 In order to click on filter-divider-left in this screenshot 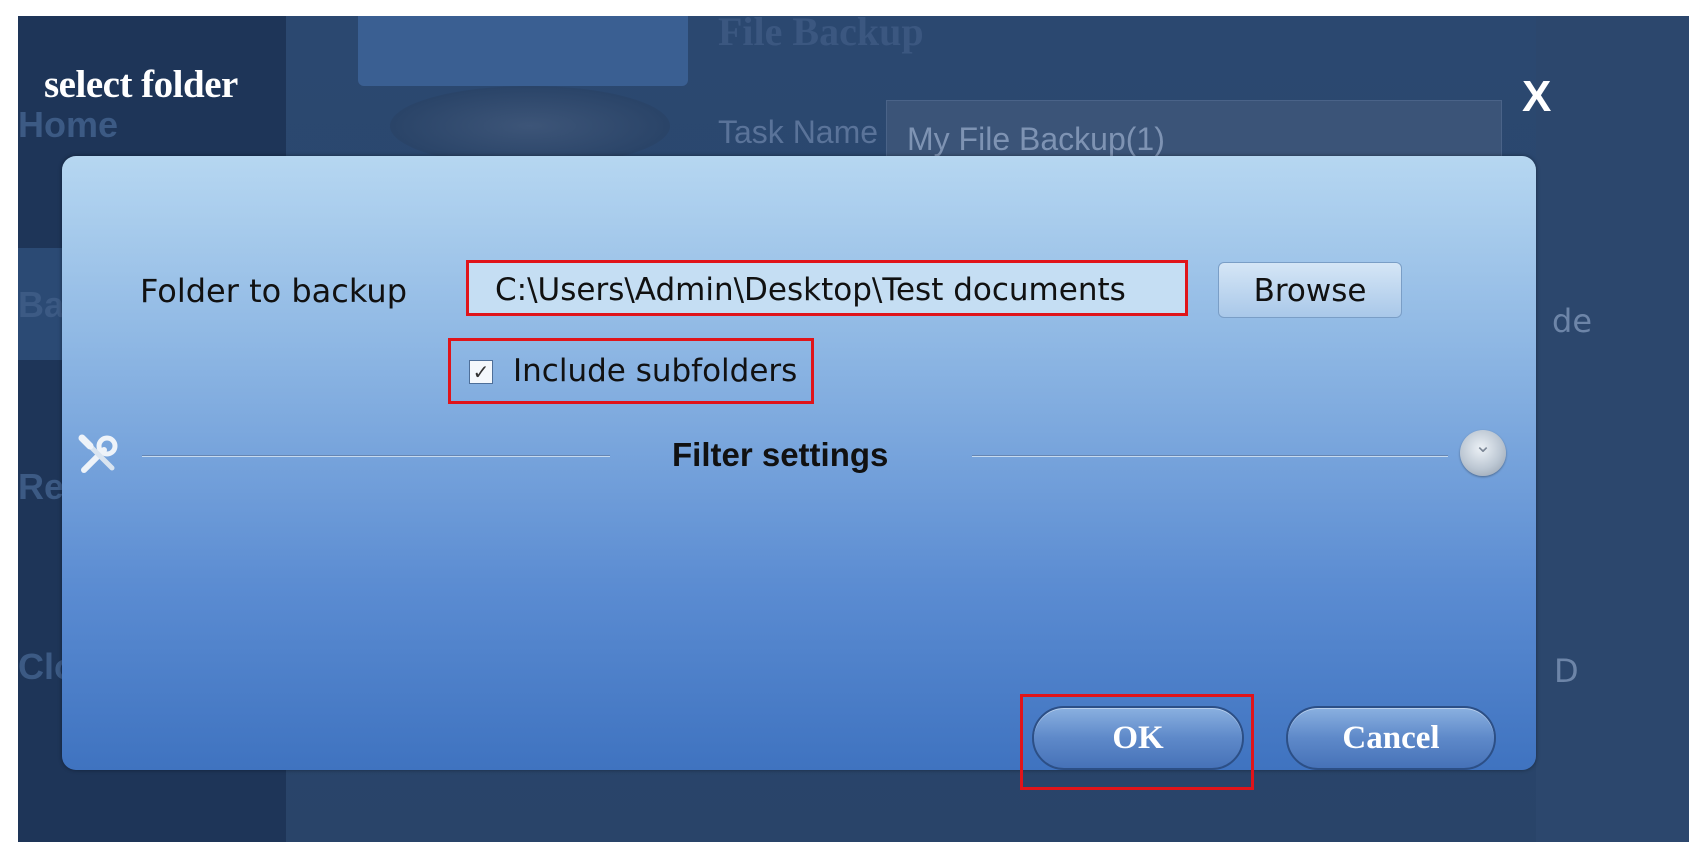, I will do `click(376, 455)`.